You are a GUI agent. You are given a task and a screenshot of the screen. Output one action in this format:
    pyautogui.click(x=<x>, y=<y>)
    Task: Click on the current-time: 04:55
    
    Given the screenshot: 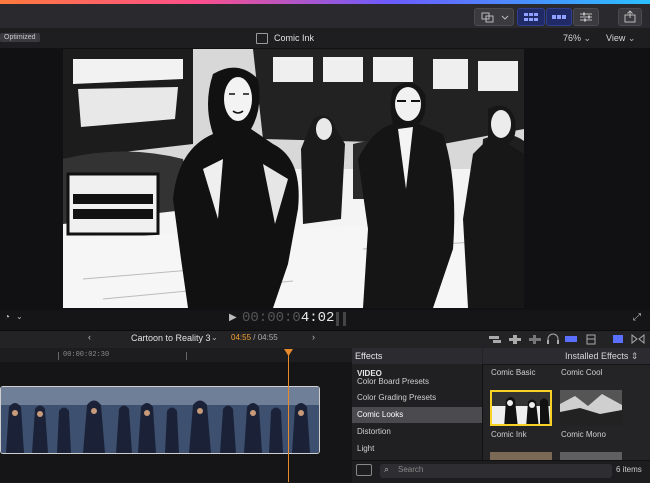 What is the action you would take?
    pyautogui.click(x=241, y=337)
    